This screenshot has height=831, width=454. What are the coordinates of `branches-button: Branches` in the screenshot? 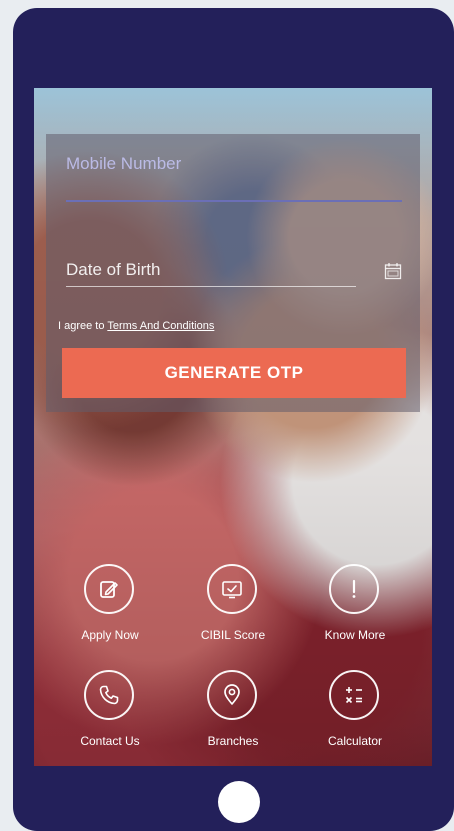 It's located at (233, 715).